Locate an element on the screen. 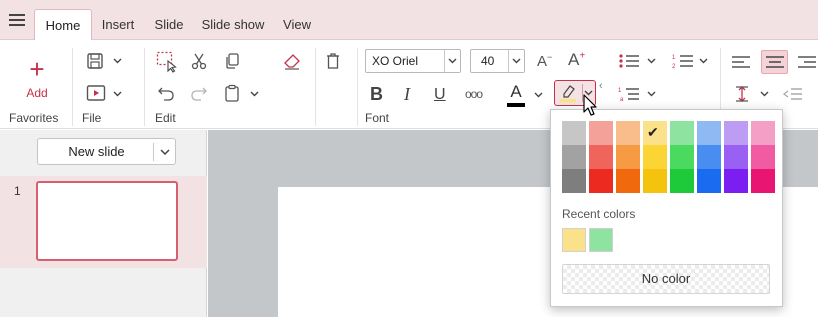 This screenshot has width=818, height=317. shrink-font-icon: A is located at coordinates (542, 61).